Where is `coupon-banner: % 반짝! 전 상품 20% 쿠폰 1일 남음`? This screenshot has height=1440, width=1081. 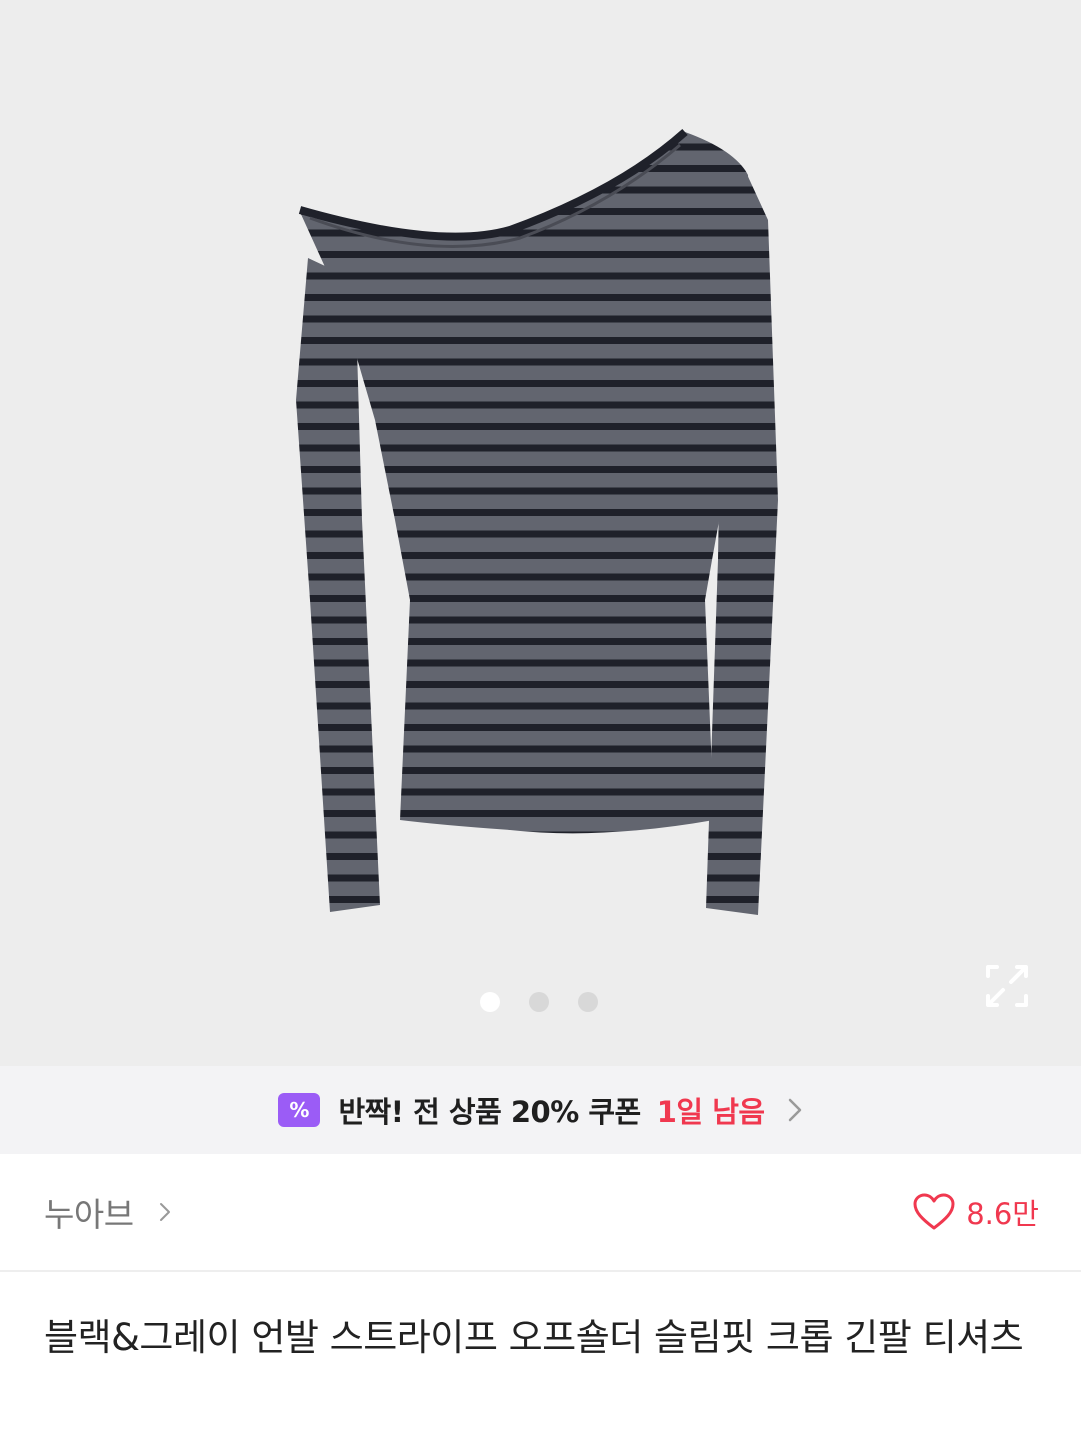
coupon-banner: % 반짝! 전 상품 20% 쿠폰 1일 남음 is located at coordinates (540, 1110).